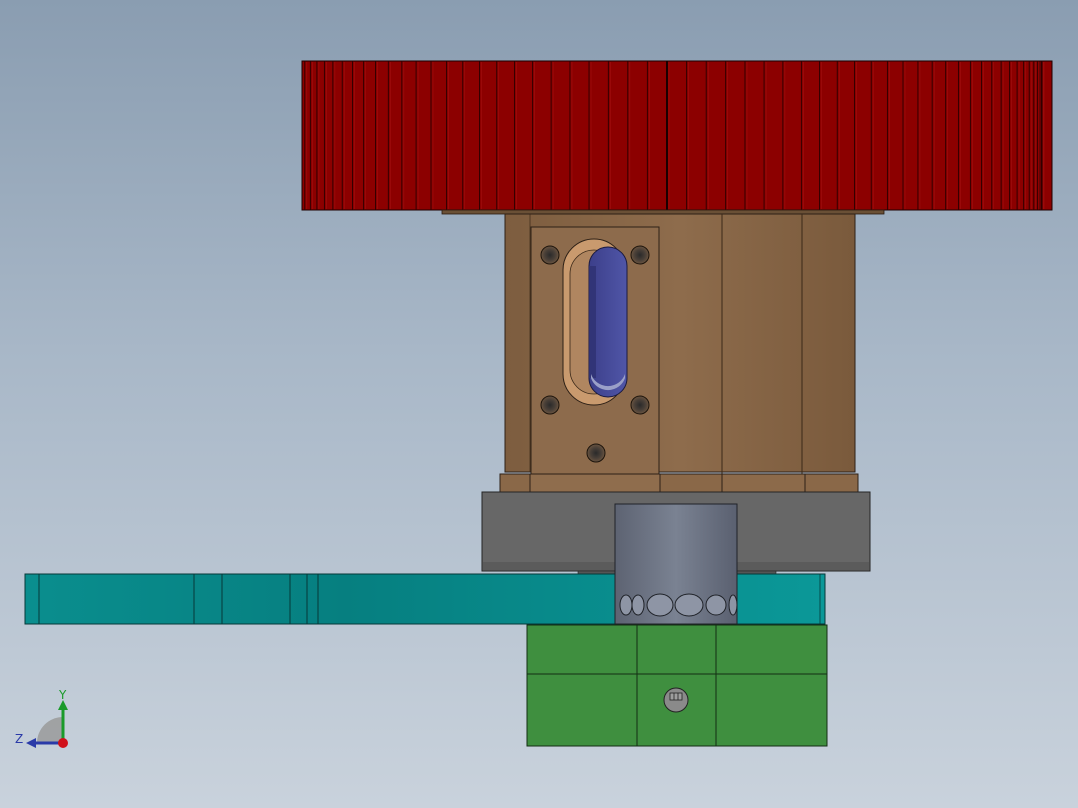  What do you see at coordinates (679, 353) in the screenshot?
I see `motor-housing` at bounding box center [679, 353].